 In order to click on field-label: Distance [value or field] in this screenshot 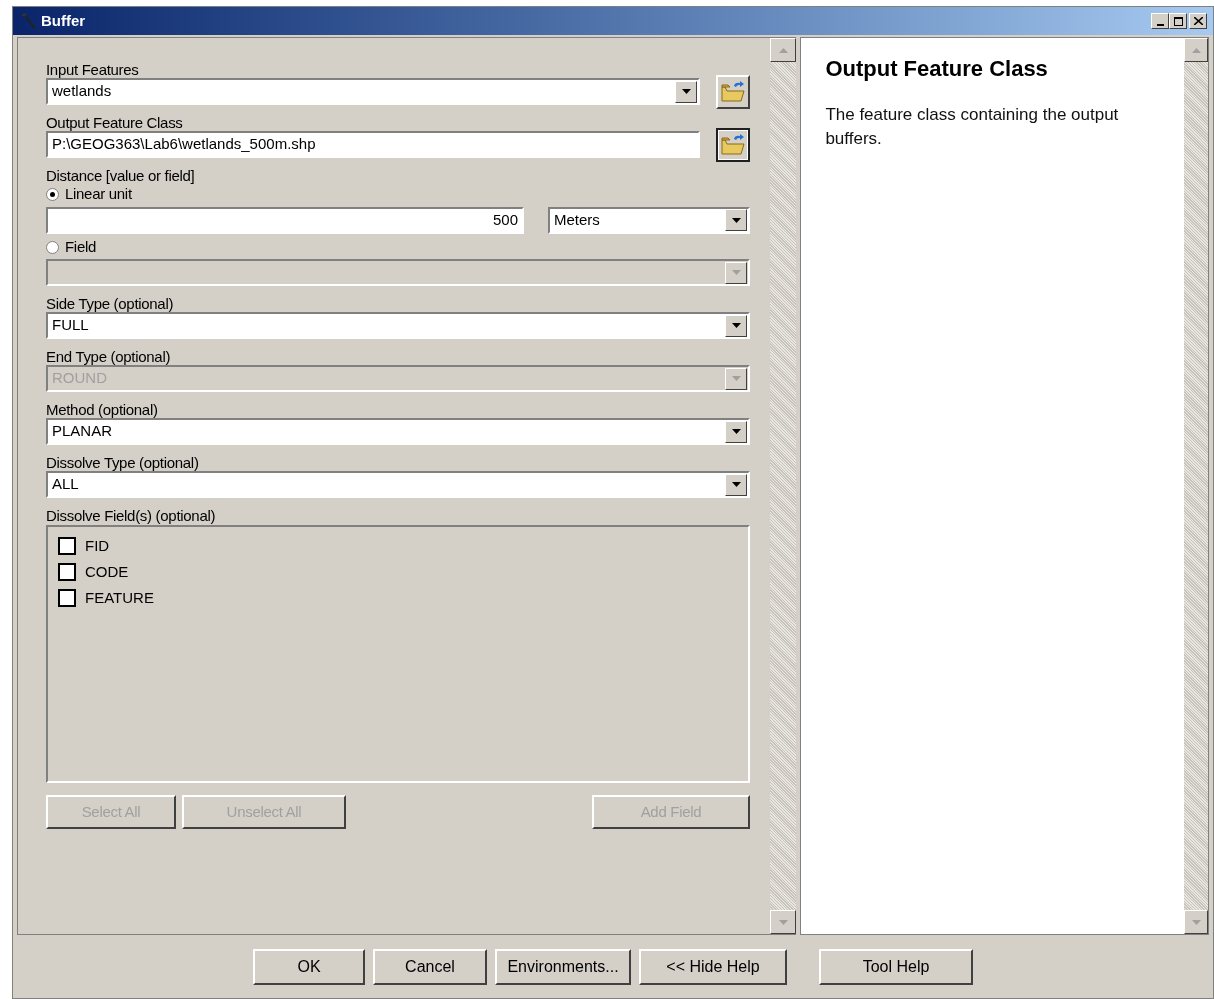, I will do `click(121, 175)`.